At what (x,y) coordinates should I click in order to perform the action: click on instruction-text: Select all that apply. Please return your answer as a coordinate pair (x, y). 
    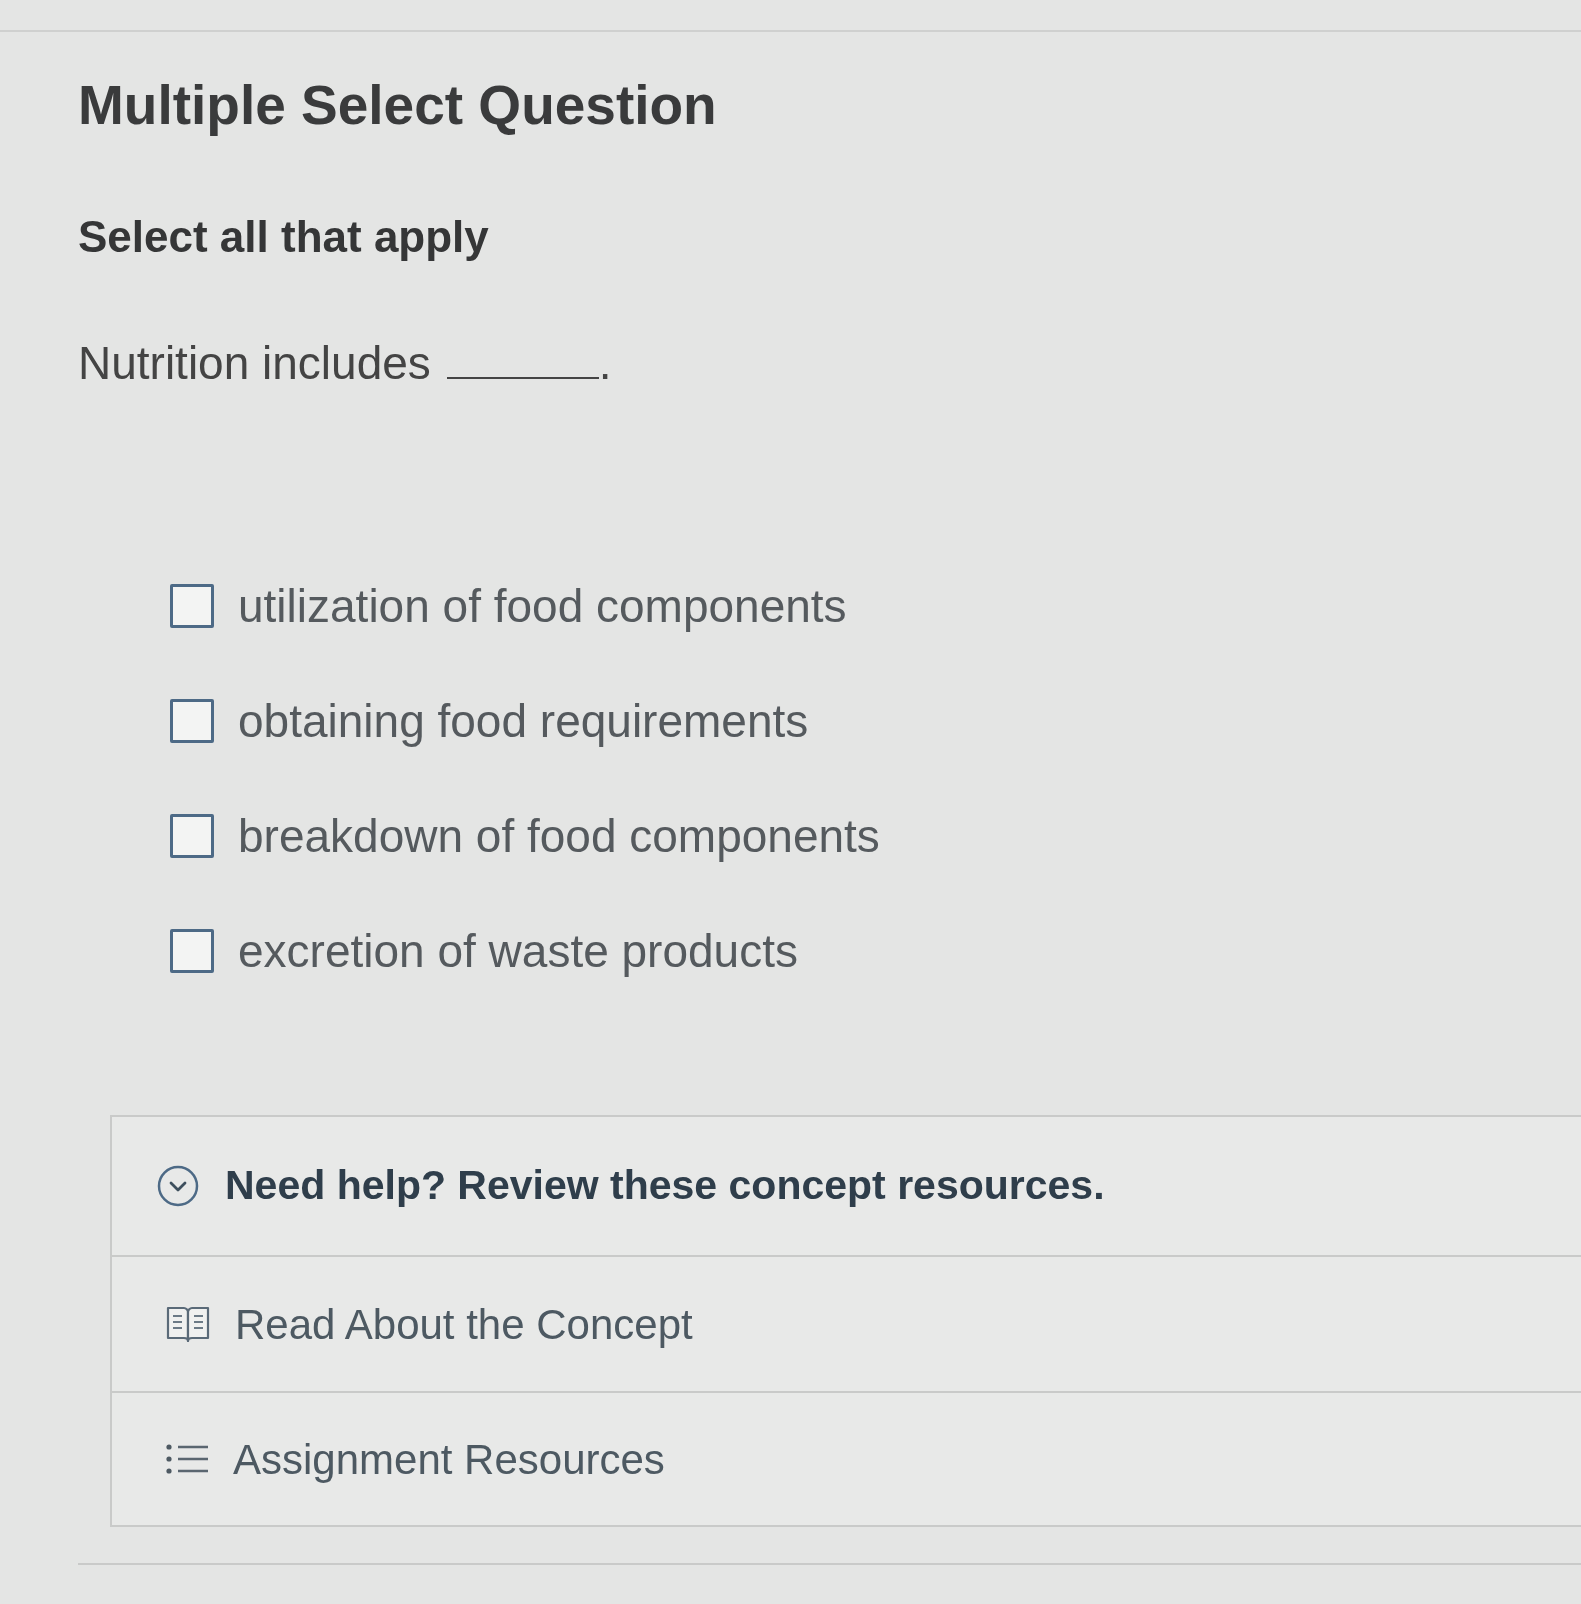
    Looking at the image, I should click on (284, 237).